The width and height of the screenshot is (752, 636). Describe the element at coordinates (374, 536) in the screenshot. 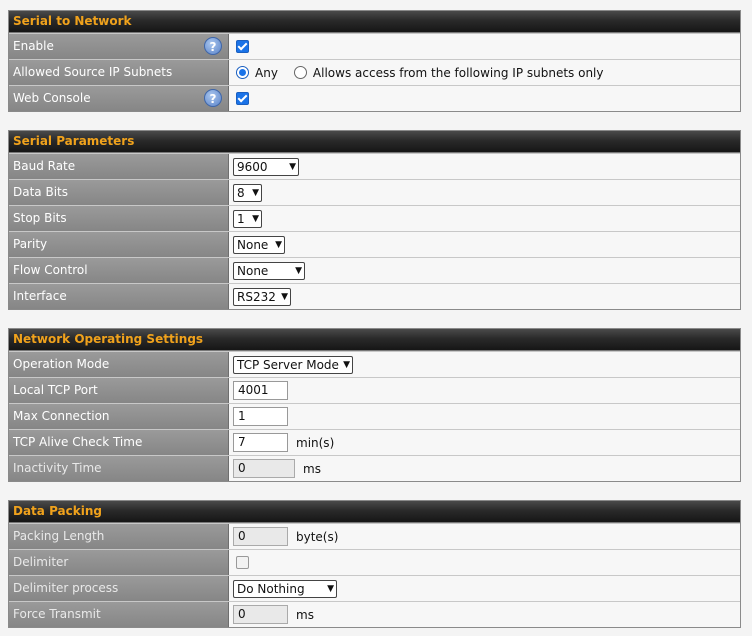

I see `packing-length-row: Packing Length 0 byte(s)` at that location.